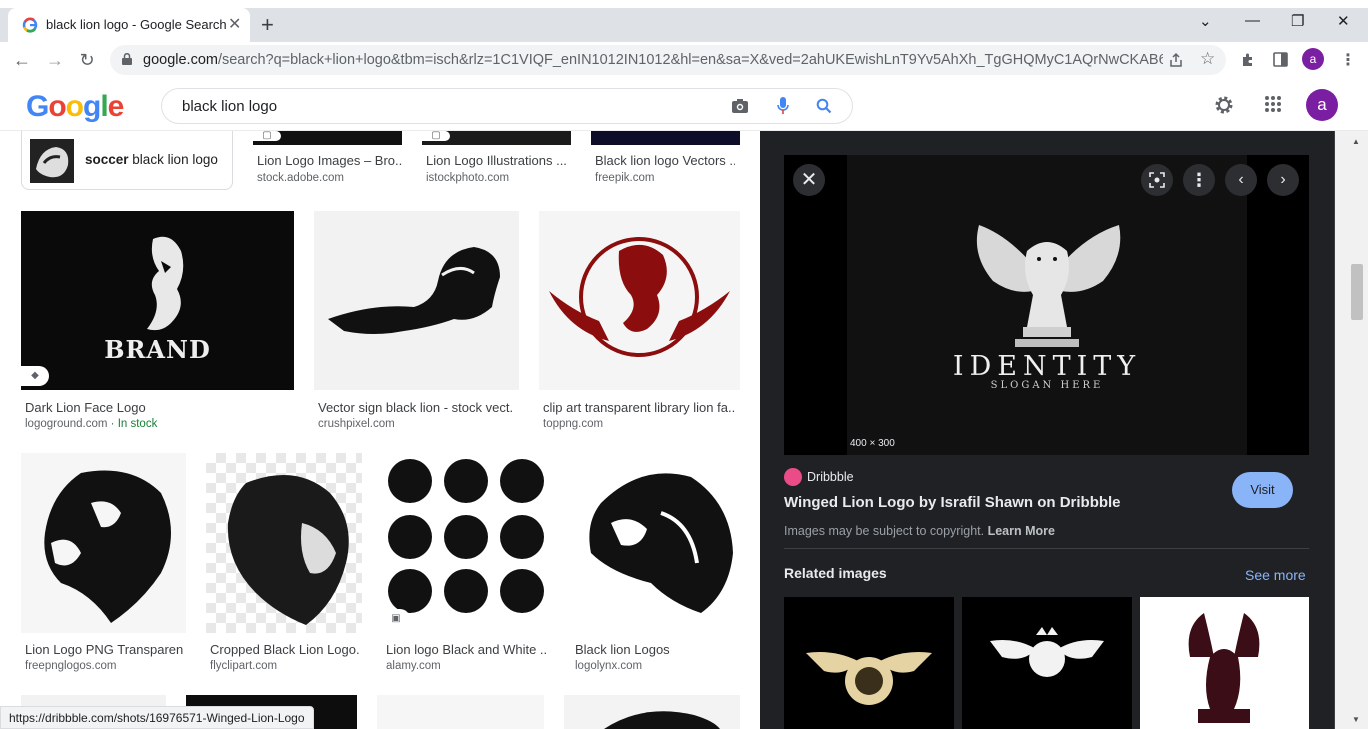  I want to click on related-search-chip: soccer black lion logo, so click(127, 160).